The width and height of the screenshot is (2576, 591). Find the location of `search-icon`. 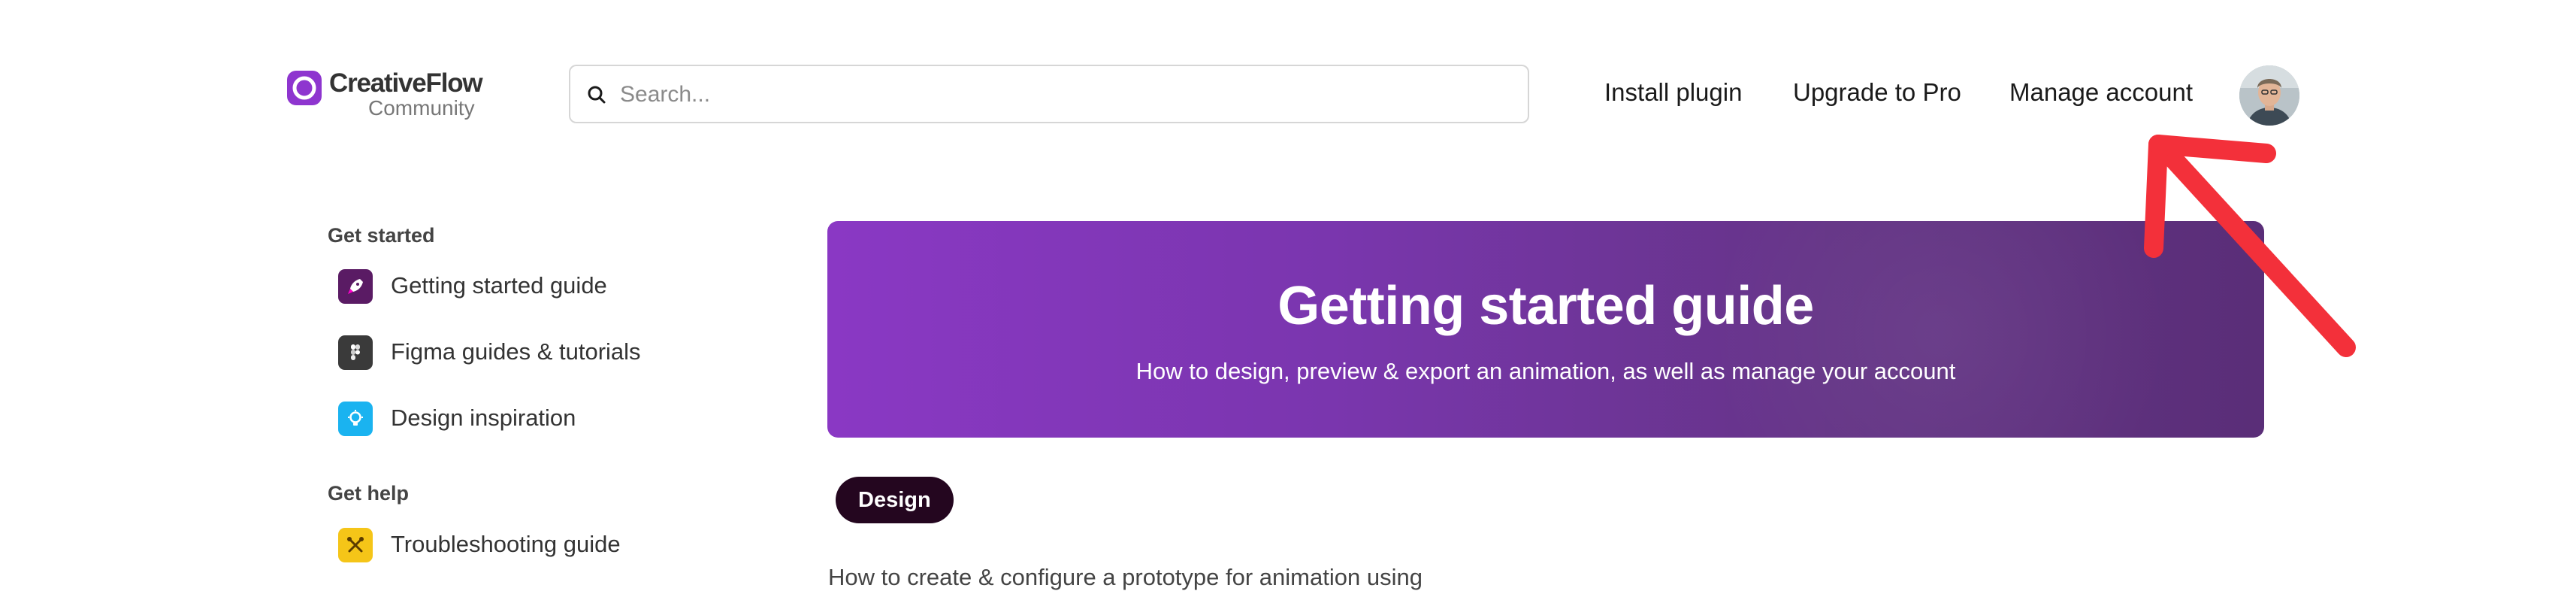

search-icon is located at coordinates (597, 95).